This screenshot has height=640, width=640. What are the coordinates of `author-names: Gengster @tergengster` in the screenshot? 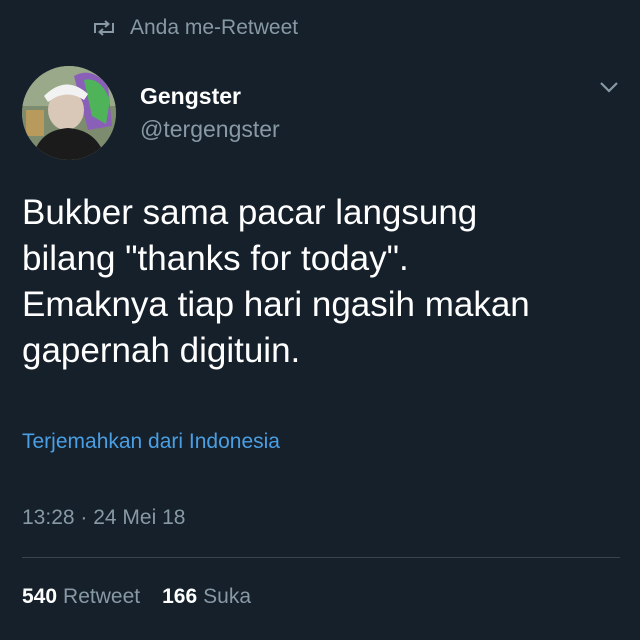 It's located at (210, 113).